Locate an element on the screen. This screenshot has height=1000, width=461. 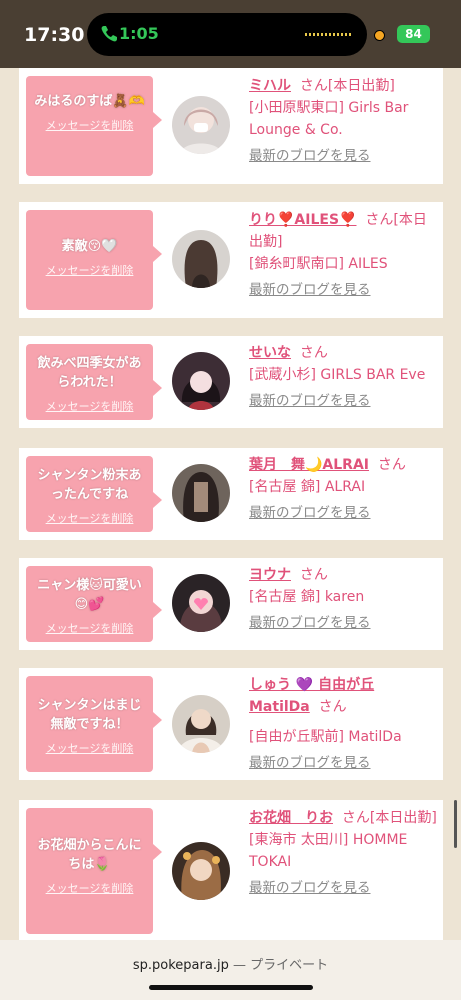
cast-info: ヨウナ さん [名古屋 錦] karen 最新のブログを見る is located at coordinates (344, 599).